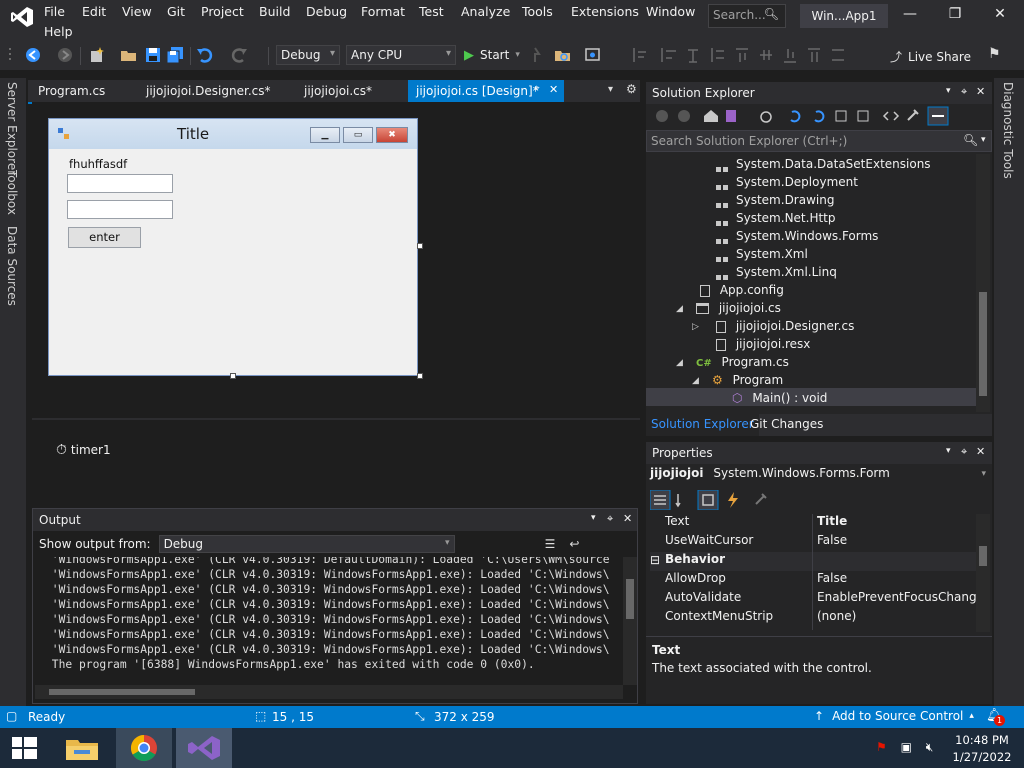  What do you see at coordinates (239, 55) in the screenshot?
I see `redo-icon` at bounding box center [239, 55].